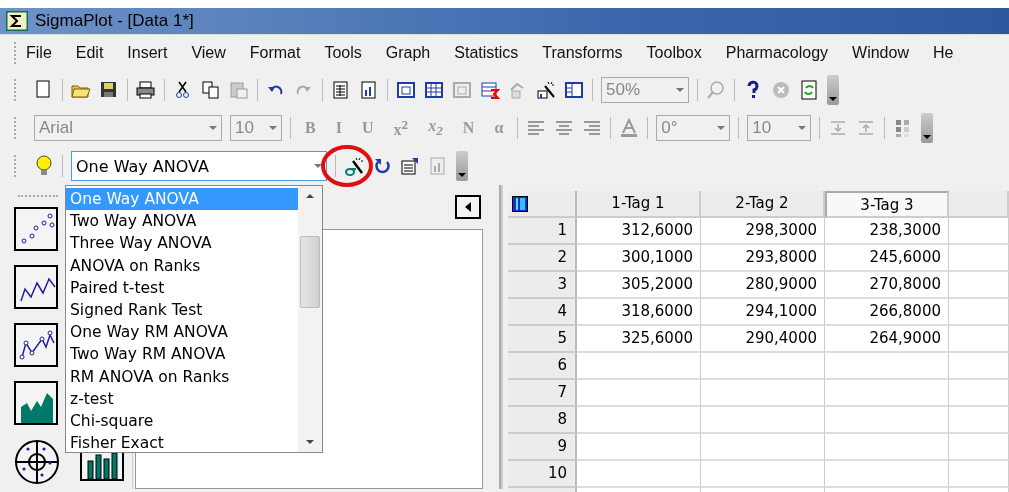 The image size is (1009, 492). I want to click on magic-wand-chart-icon, so click(546, 90).